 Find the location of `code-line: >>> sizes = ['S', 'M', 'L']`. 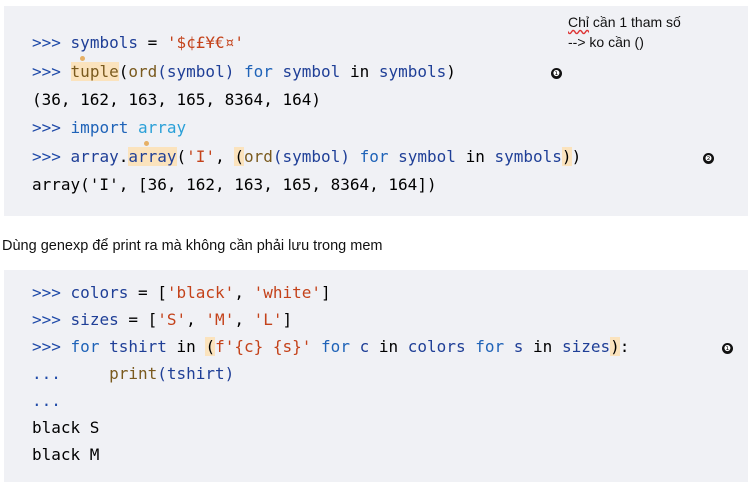

code-line: >>> sizes = ['S', 'M', 'L'] is located at coordinates (162, 319).